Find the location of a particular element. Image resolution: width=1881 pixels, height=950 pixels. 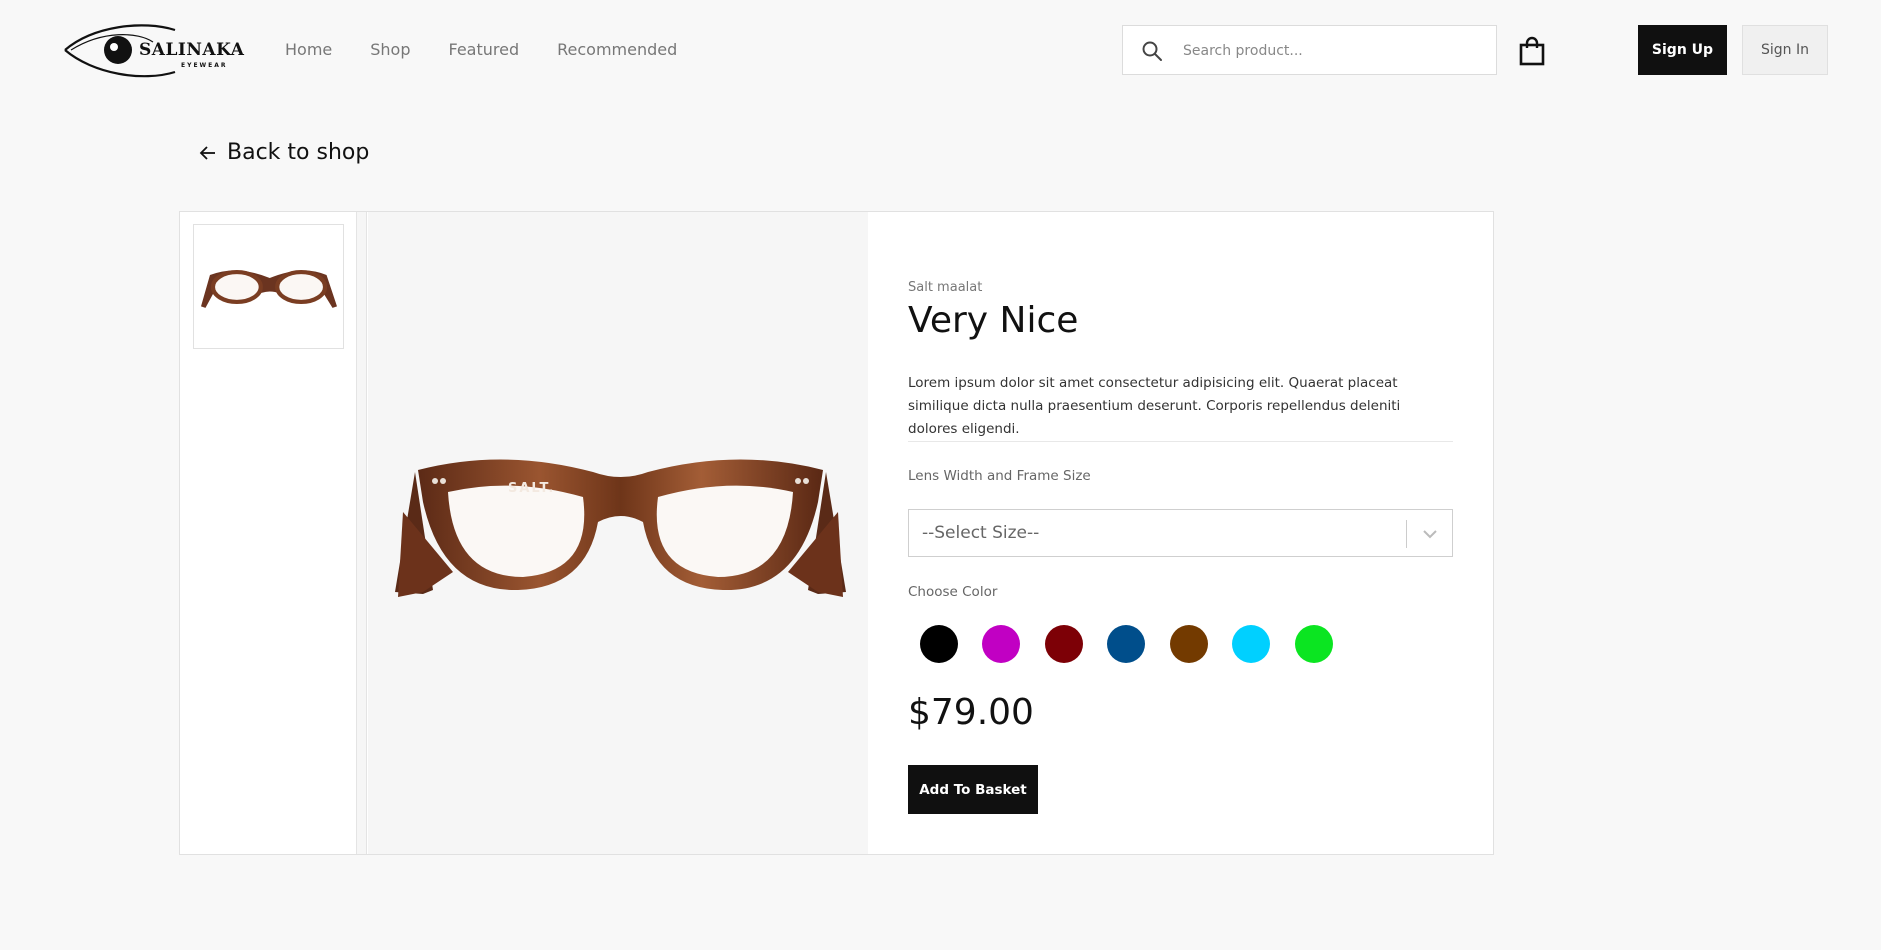

search-box is located at coordinates (1309, 50).